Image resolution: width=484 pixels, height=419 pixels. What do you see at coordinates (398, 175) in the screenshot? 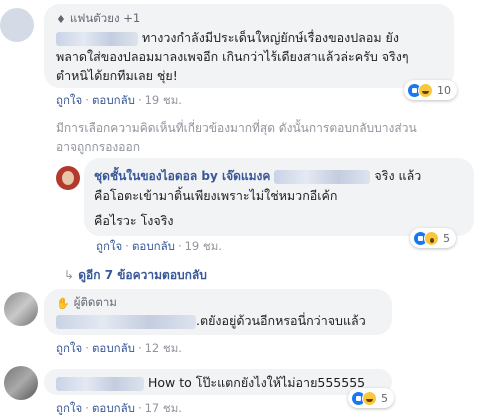
I see `reply-text-line: จริง แล้ว` at bounding box center [398, 175].